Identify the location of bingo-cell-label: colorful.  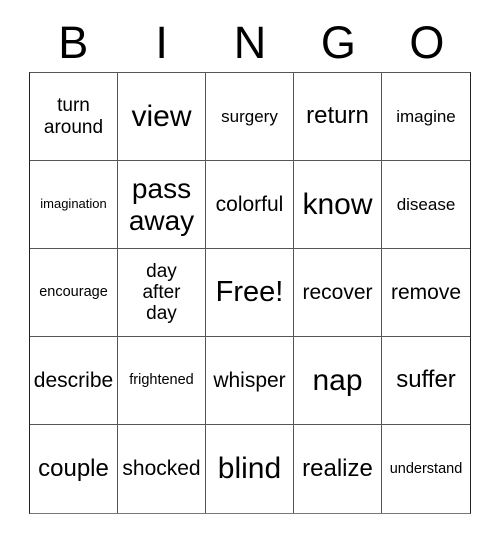
(249, 204).